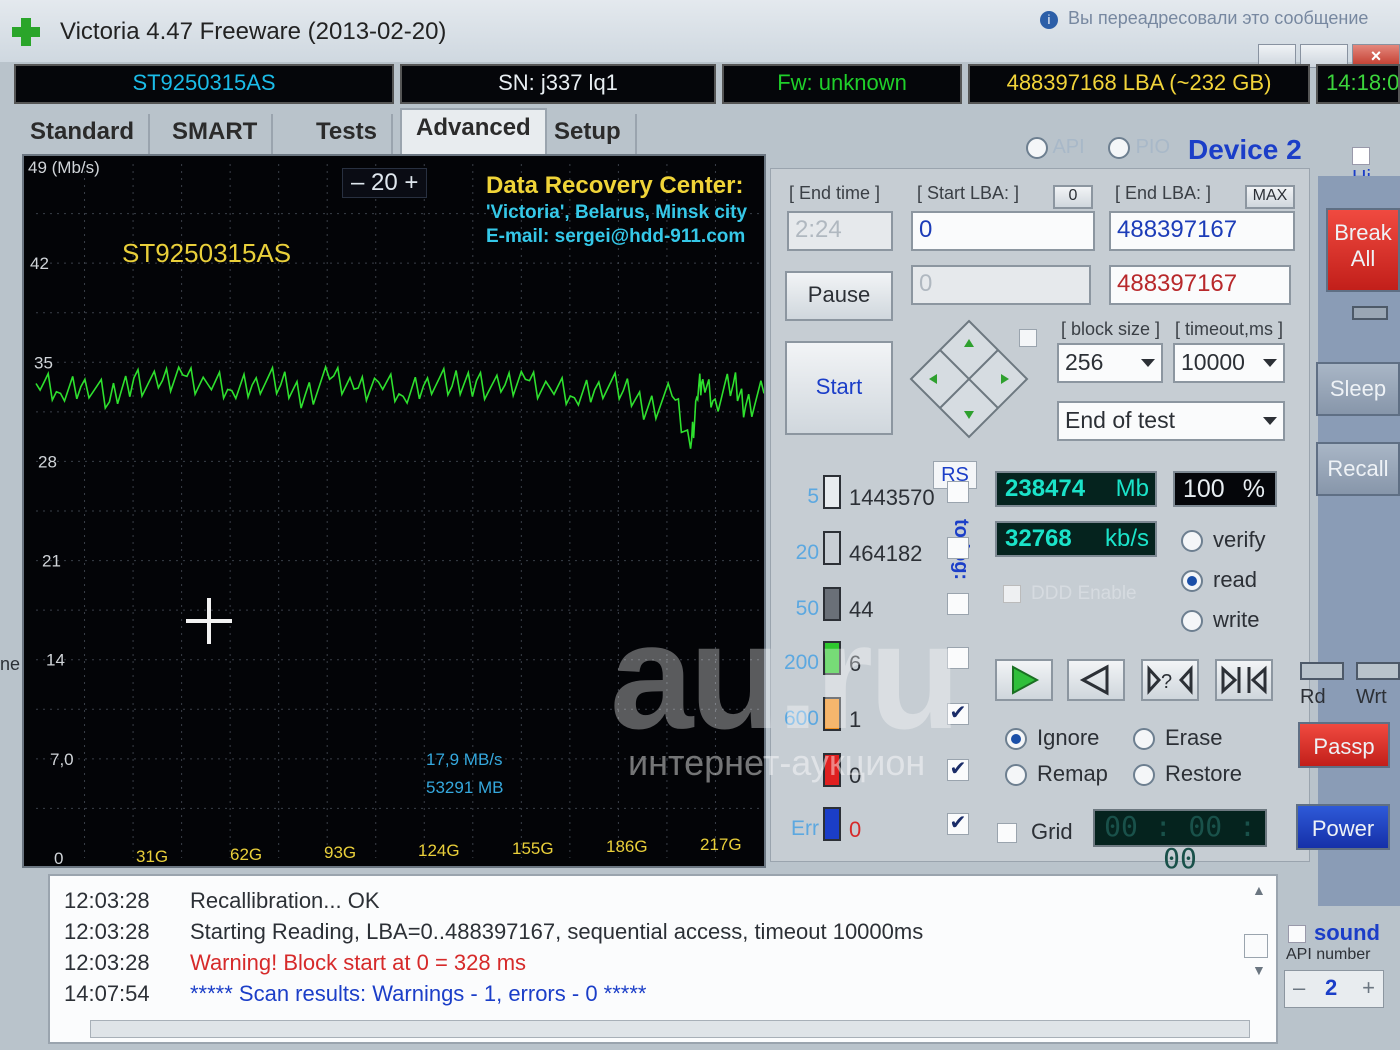  What do you see at coordinates (721, 844) in the screenshot?
I see `x-tick-label: 217G` at bounding box center [721, 844].